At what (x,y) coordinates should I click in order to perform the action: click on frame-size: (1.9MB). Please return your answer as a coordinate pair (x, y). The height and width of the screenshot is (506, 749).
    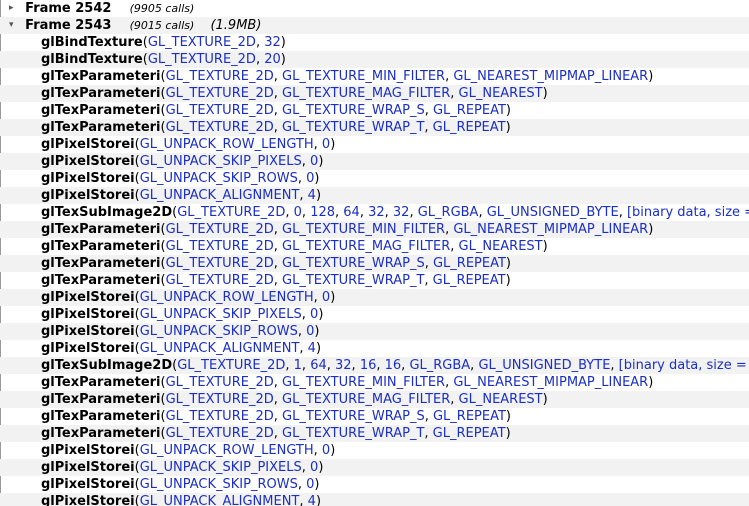
    Looking at the image, I should click on (236, 25).